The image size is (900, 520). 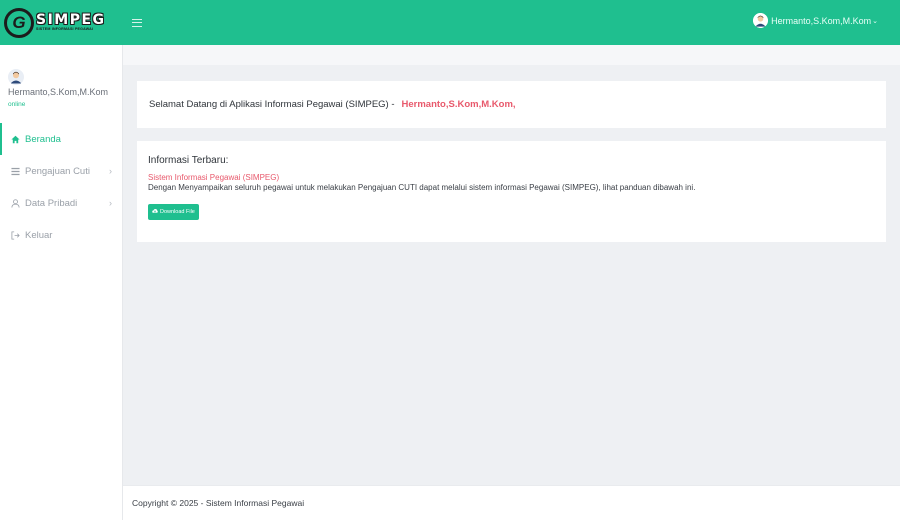 I want to click on user-icon, so click(x=15, y=203).